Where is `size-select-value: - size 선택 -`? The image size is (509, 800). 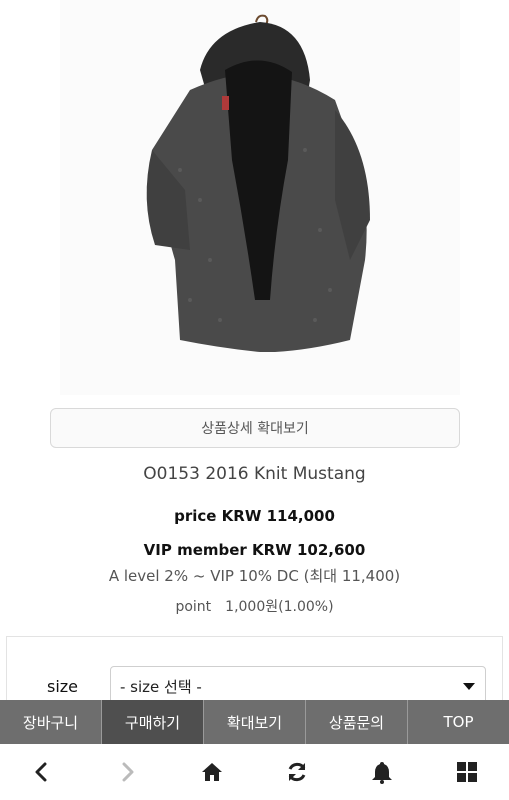
size-select-value: - size 선택 - is located at coordinates (161, 686).